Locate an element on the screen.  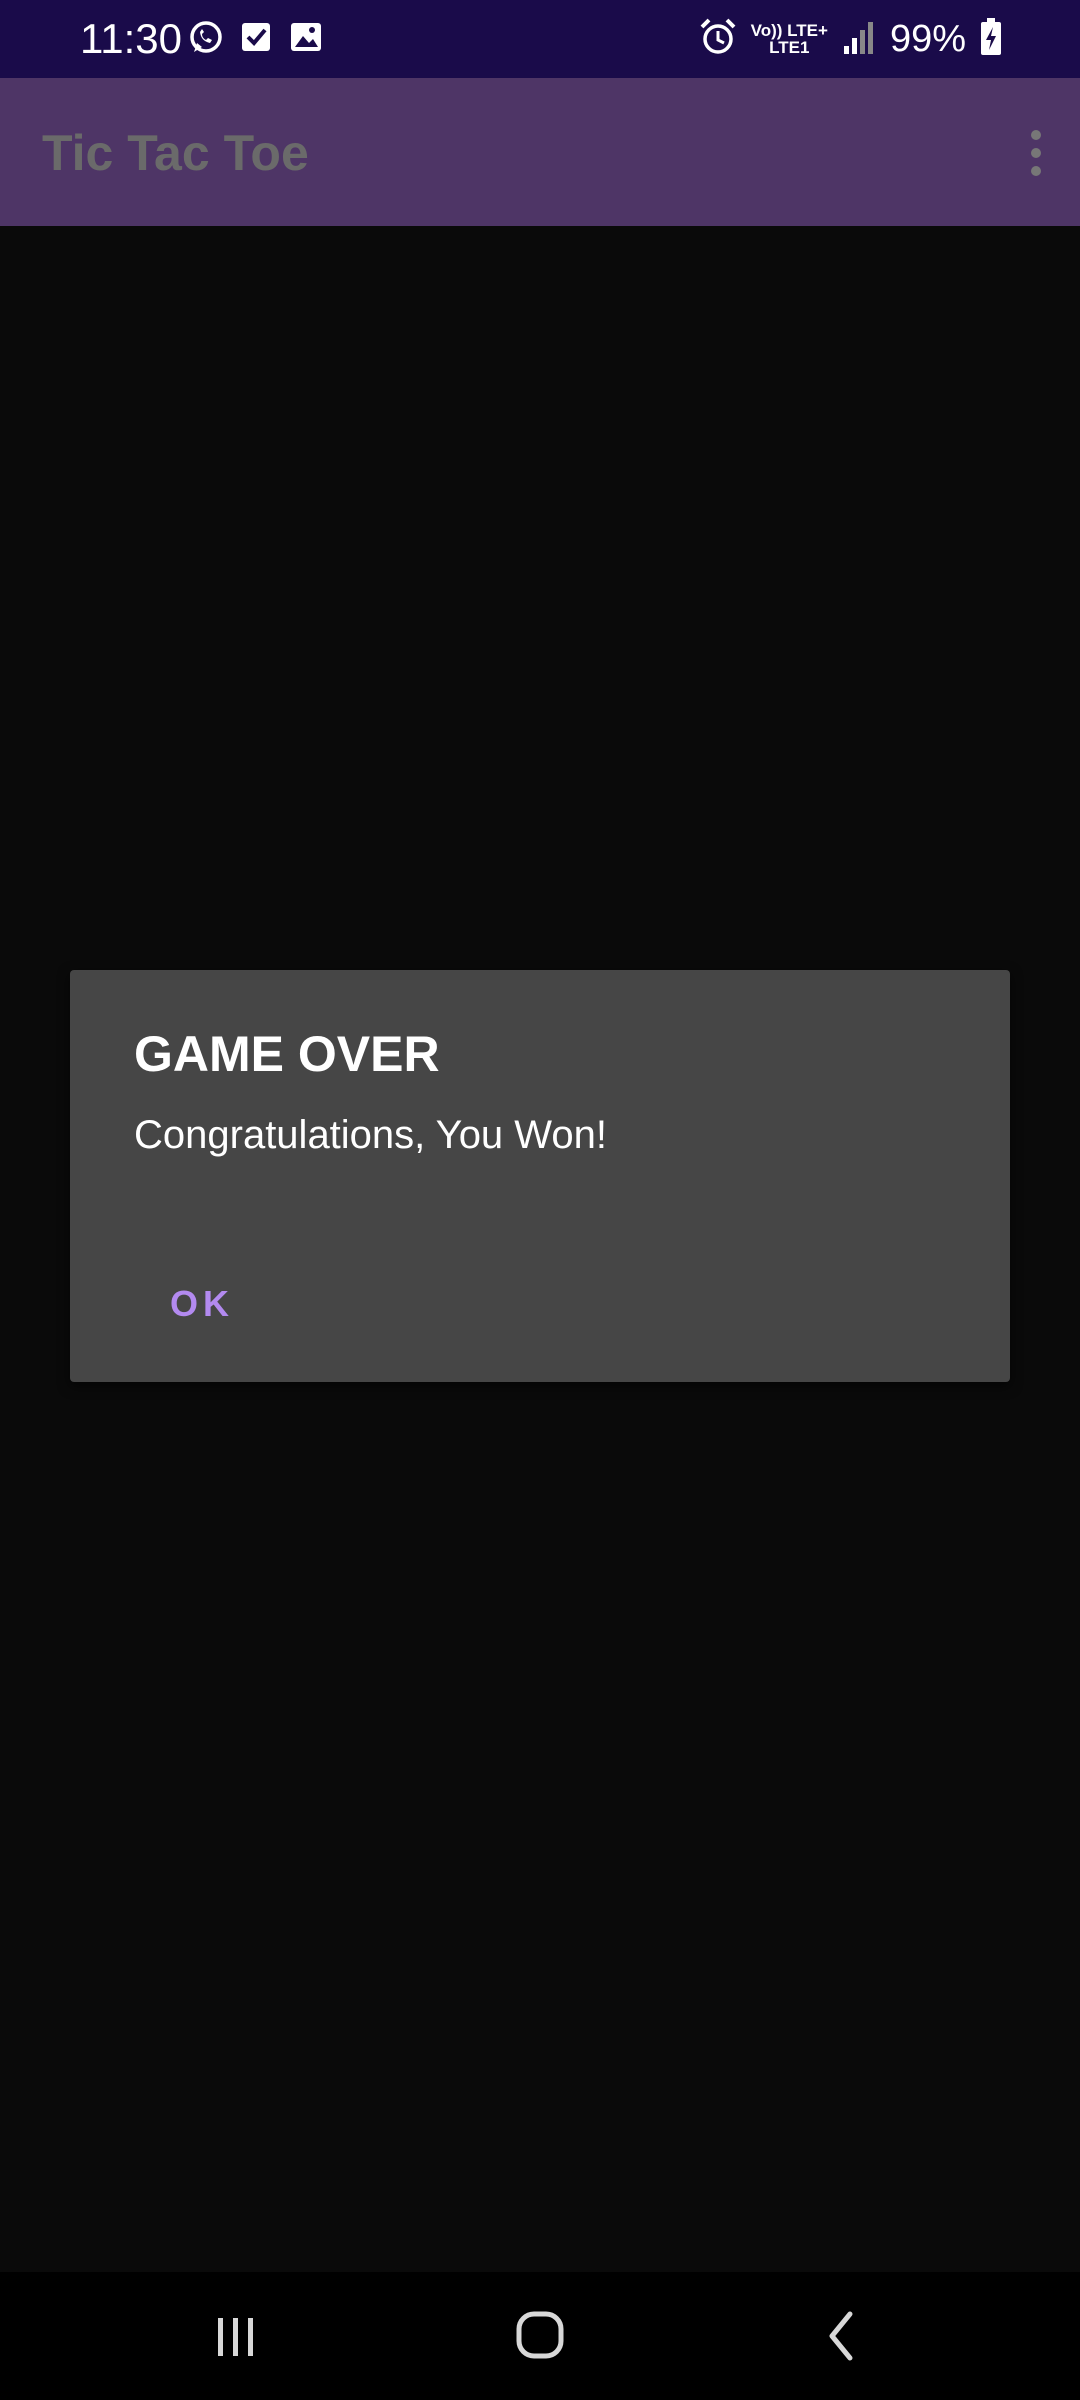
overflow-menu-icon is located at coordinates (1036, 153).